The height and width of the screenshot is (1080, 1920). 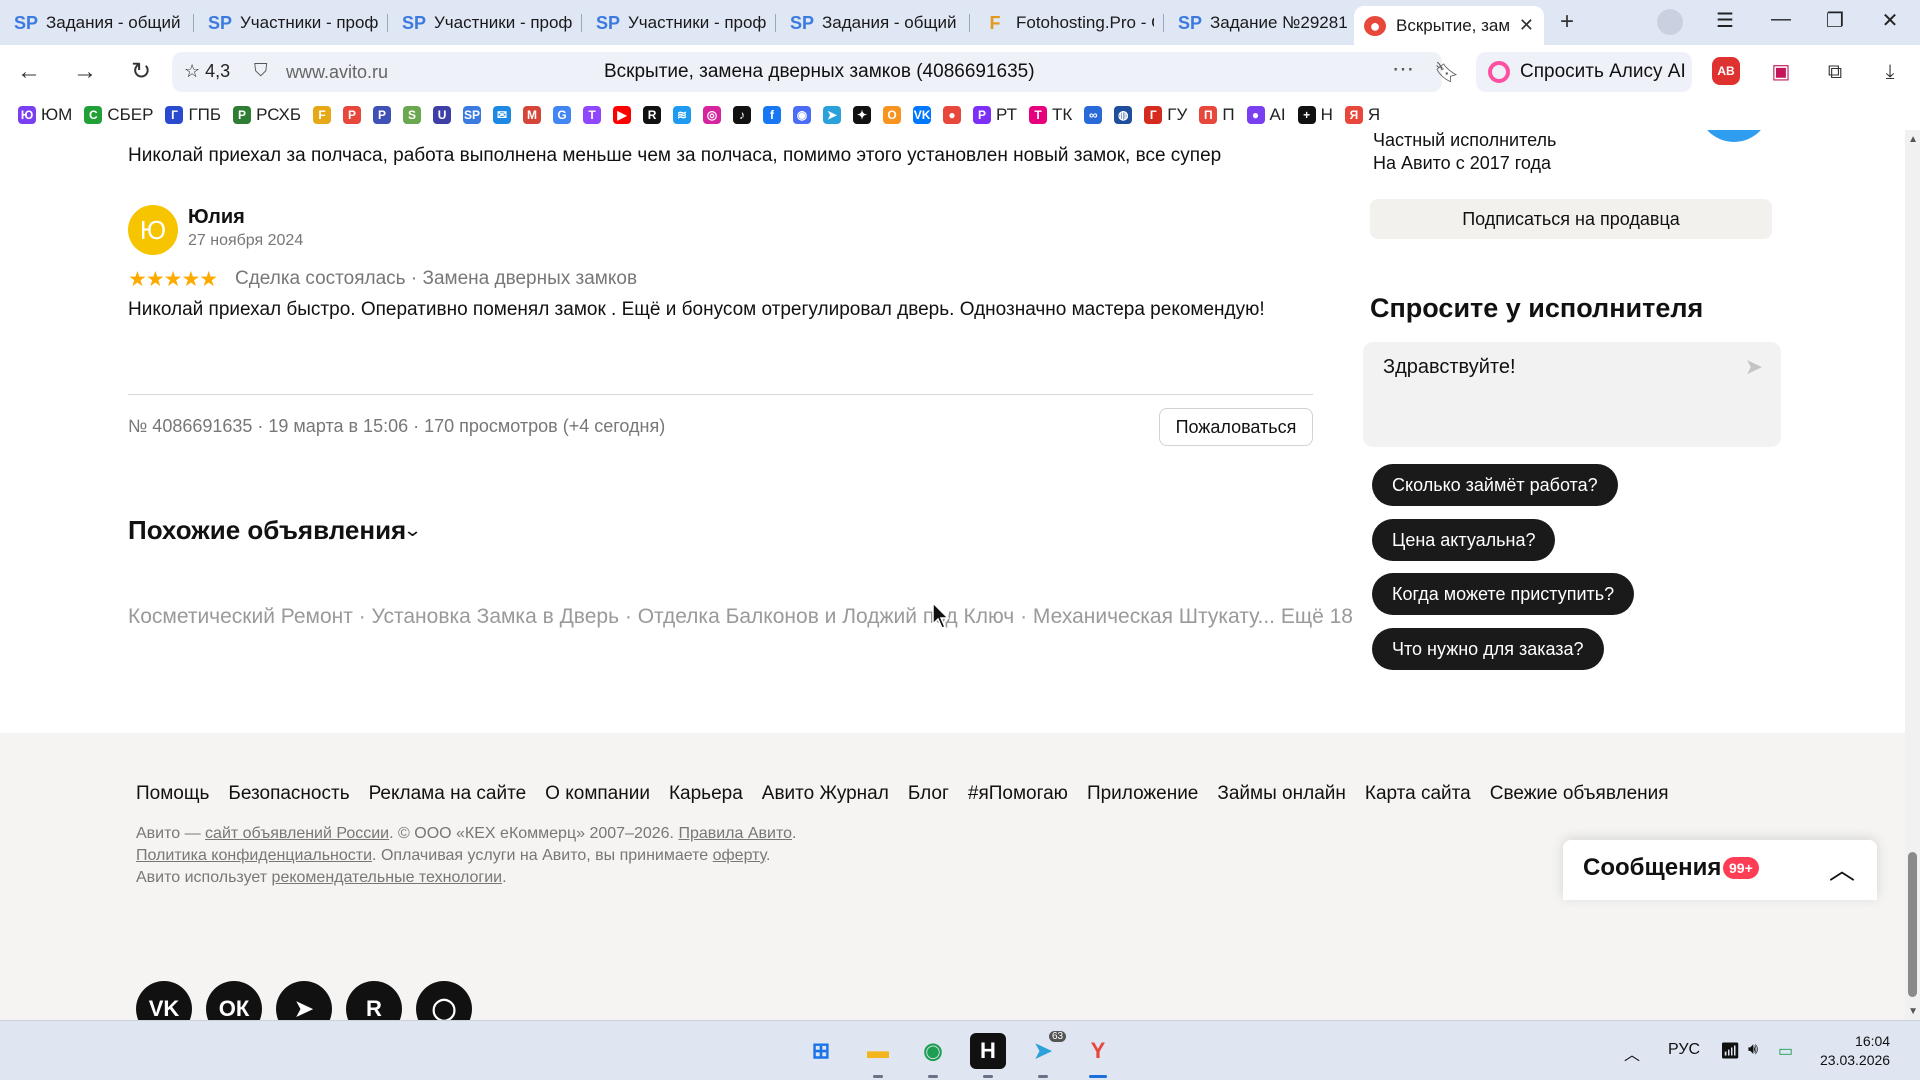 I want to click on bookmark-item: Ю ЮМ, so click(x=45, y=115).